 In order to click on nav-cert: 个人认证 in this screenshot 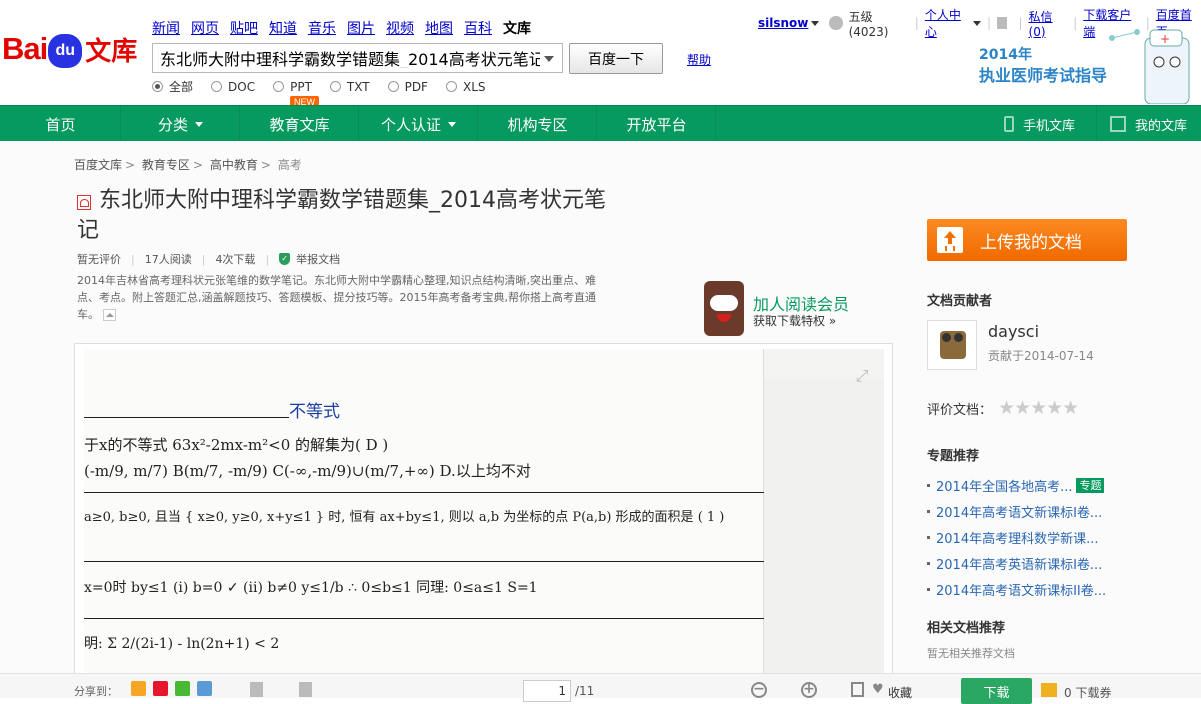, I will do `click(418, 124)`.